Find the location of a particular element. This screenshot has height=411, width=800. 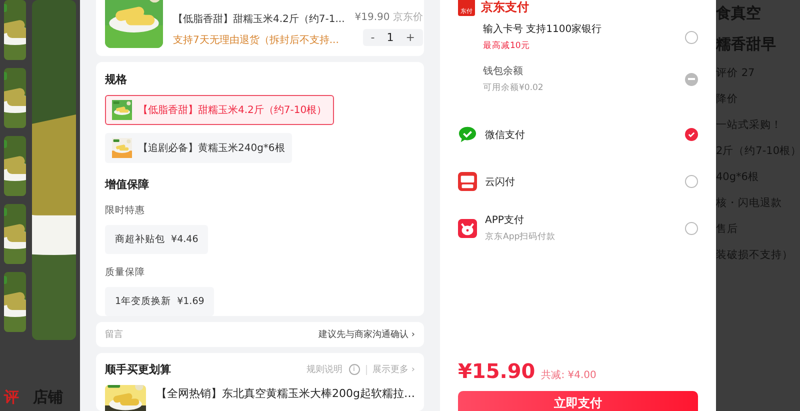

check-icon is located at coordinates (691, 134).